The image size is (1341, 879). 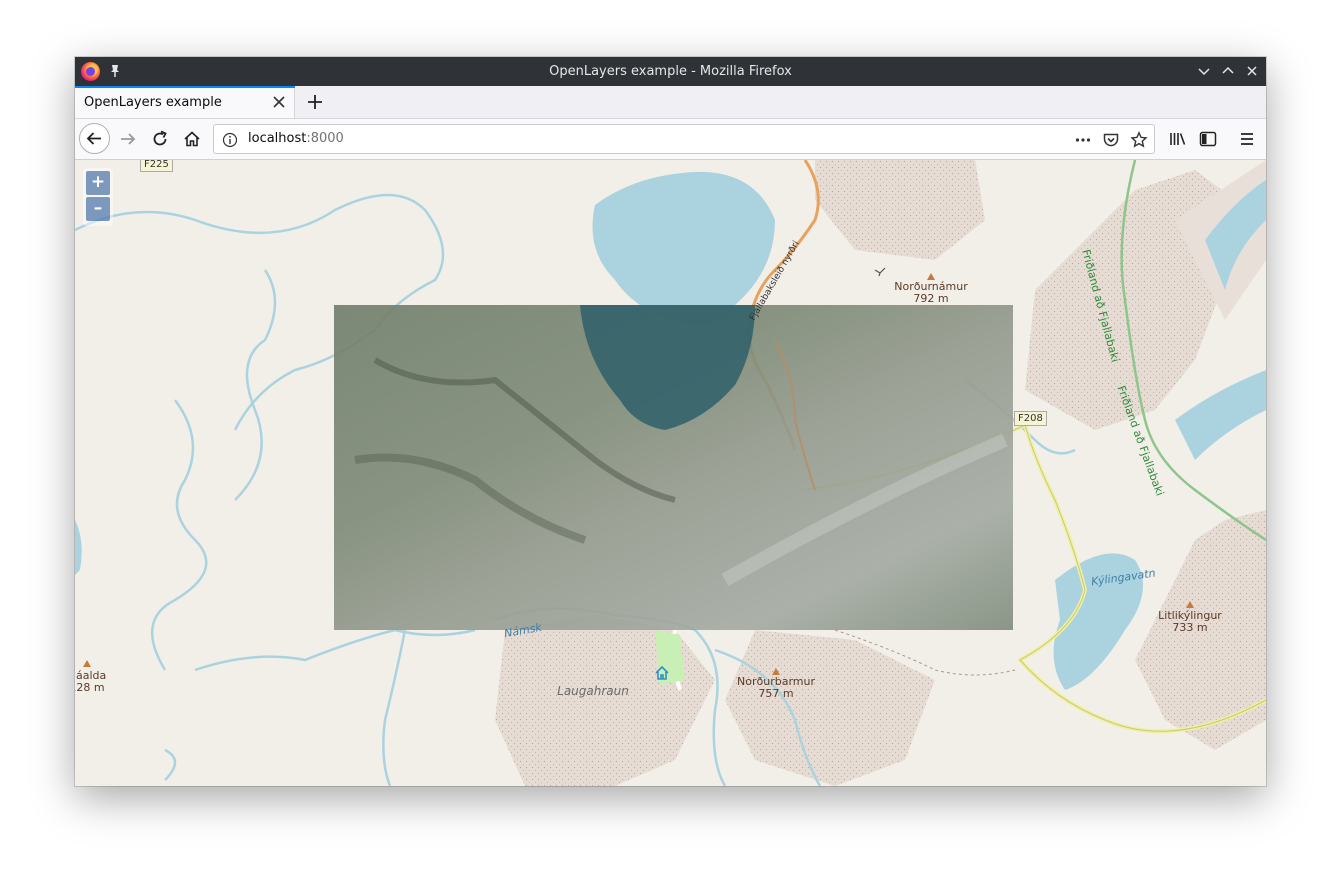 I want to click on peak-elevation: 733 m, so click(x=1190, y=627).